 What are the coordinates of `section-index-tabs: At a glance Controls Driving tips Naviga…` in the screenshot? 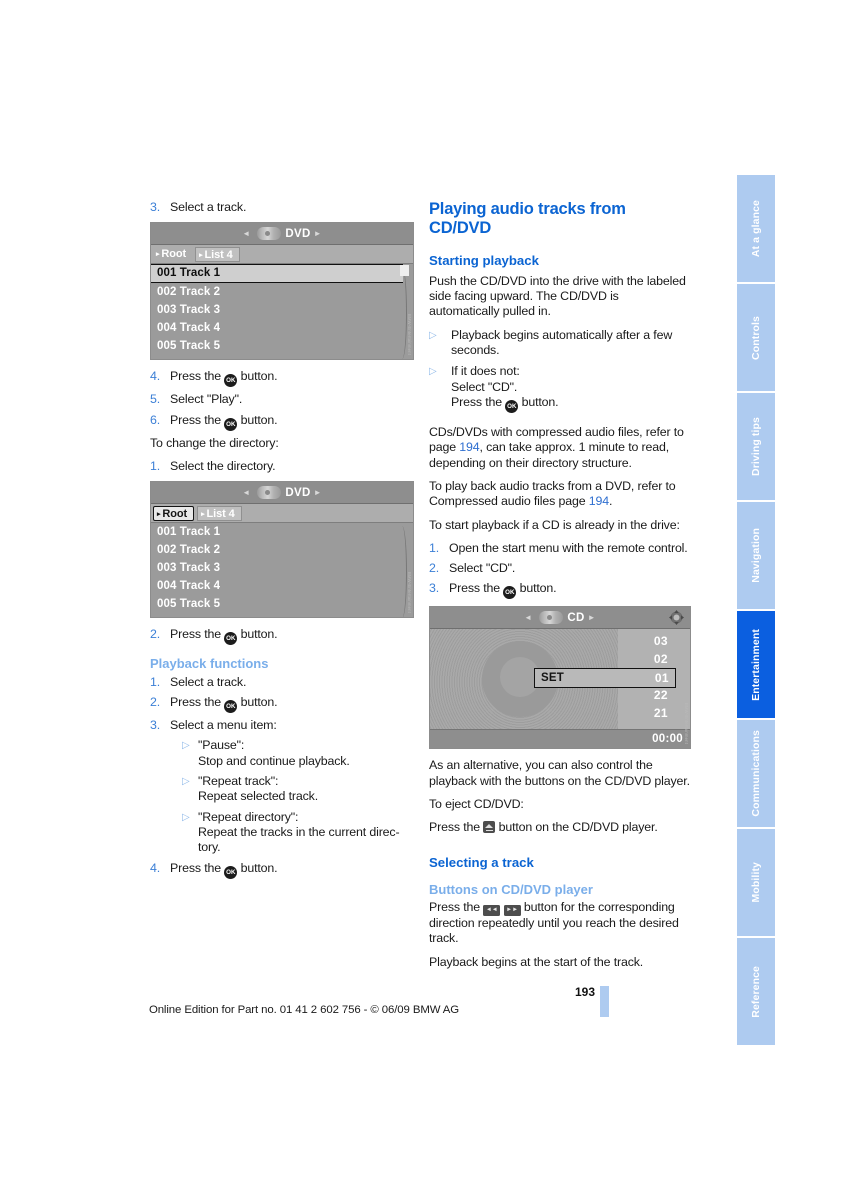 It's located at (756, 611).